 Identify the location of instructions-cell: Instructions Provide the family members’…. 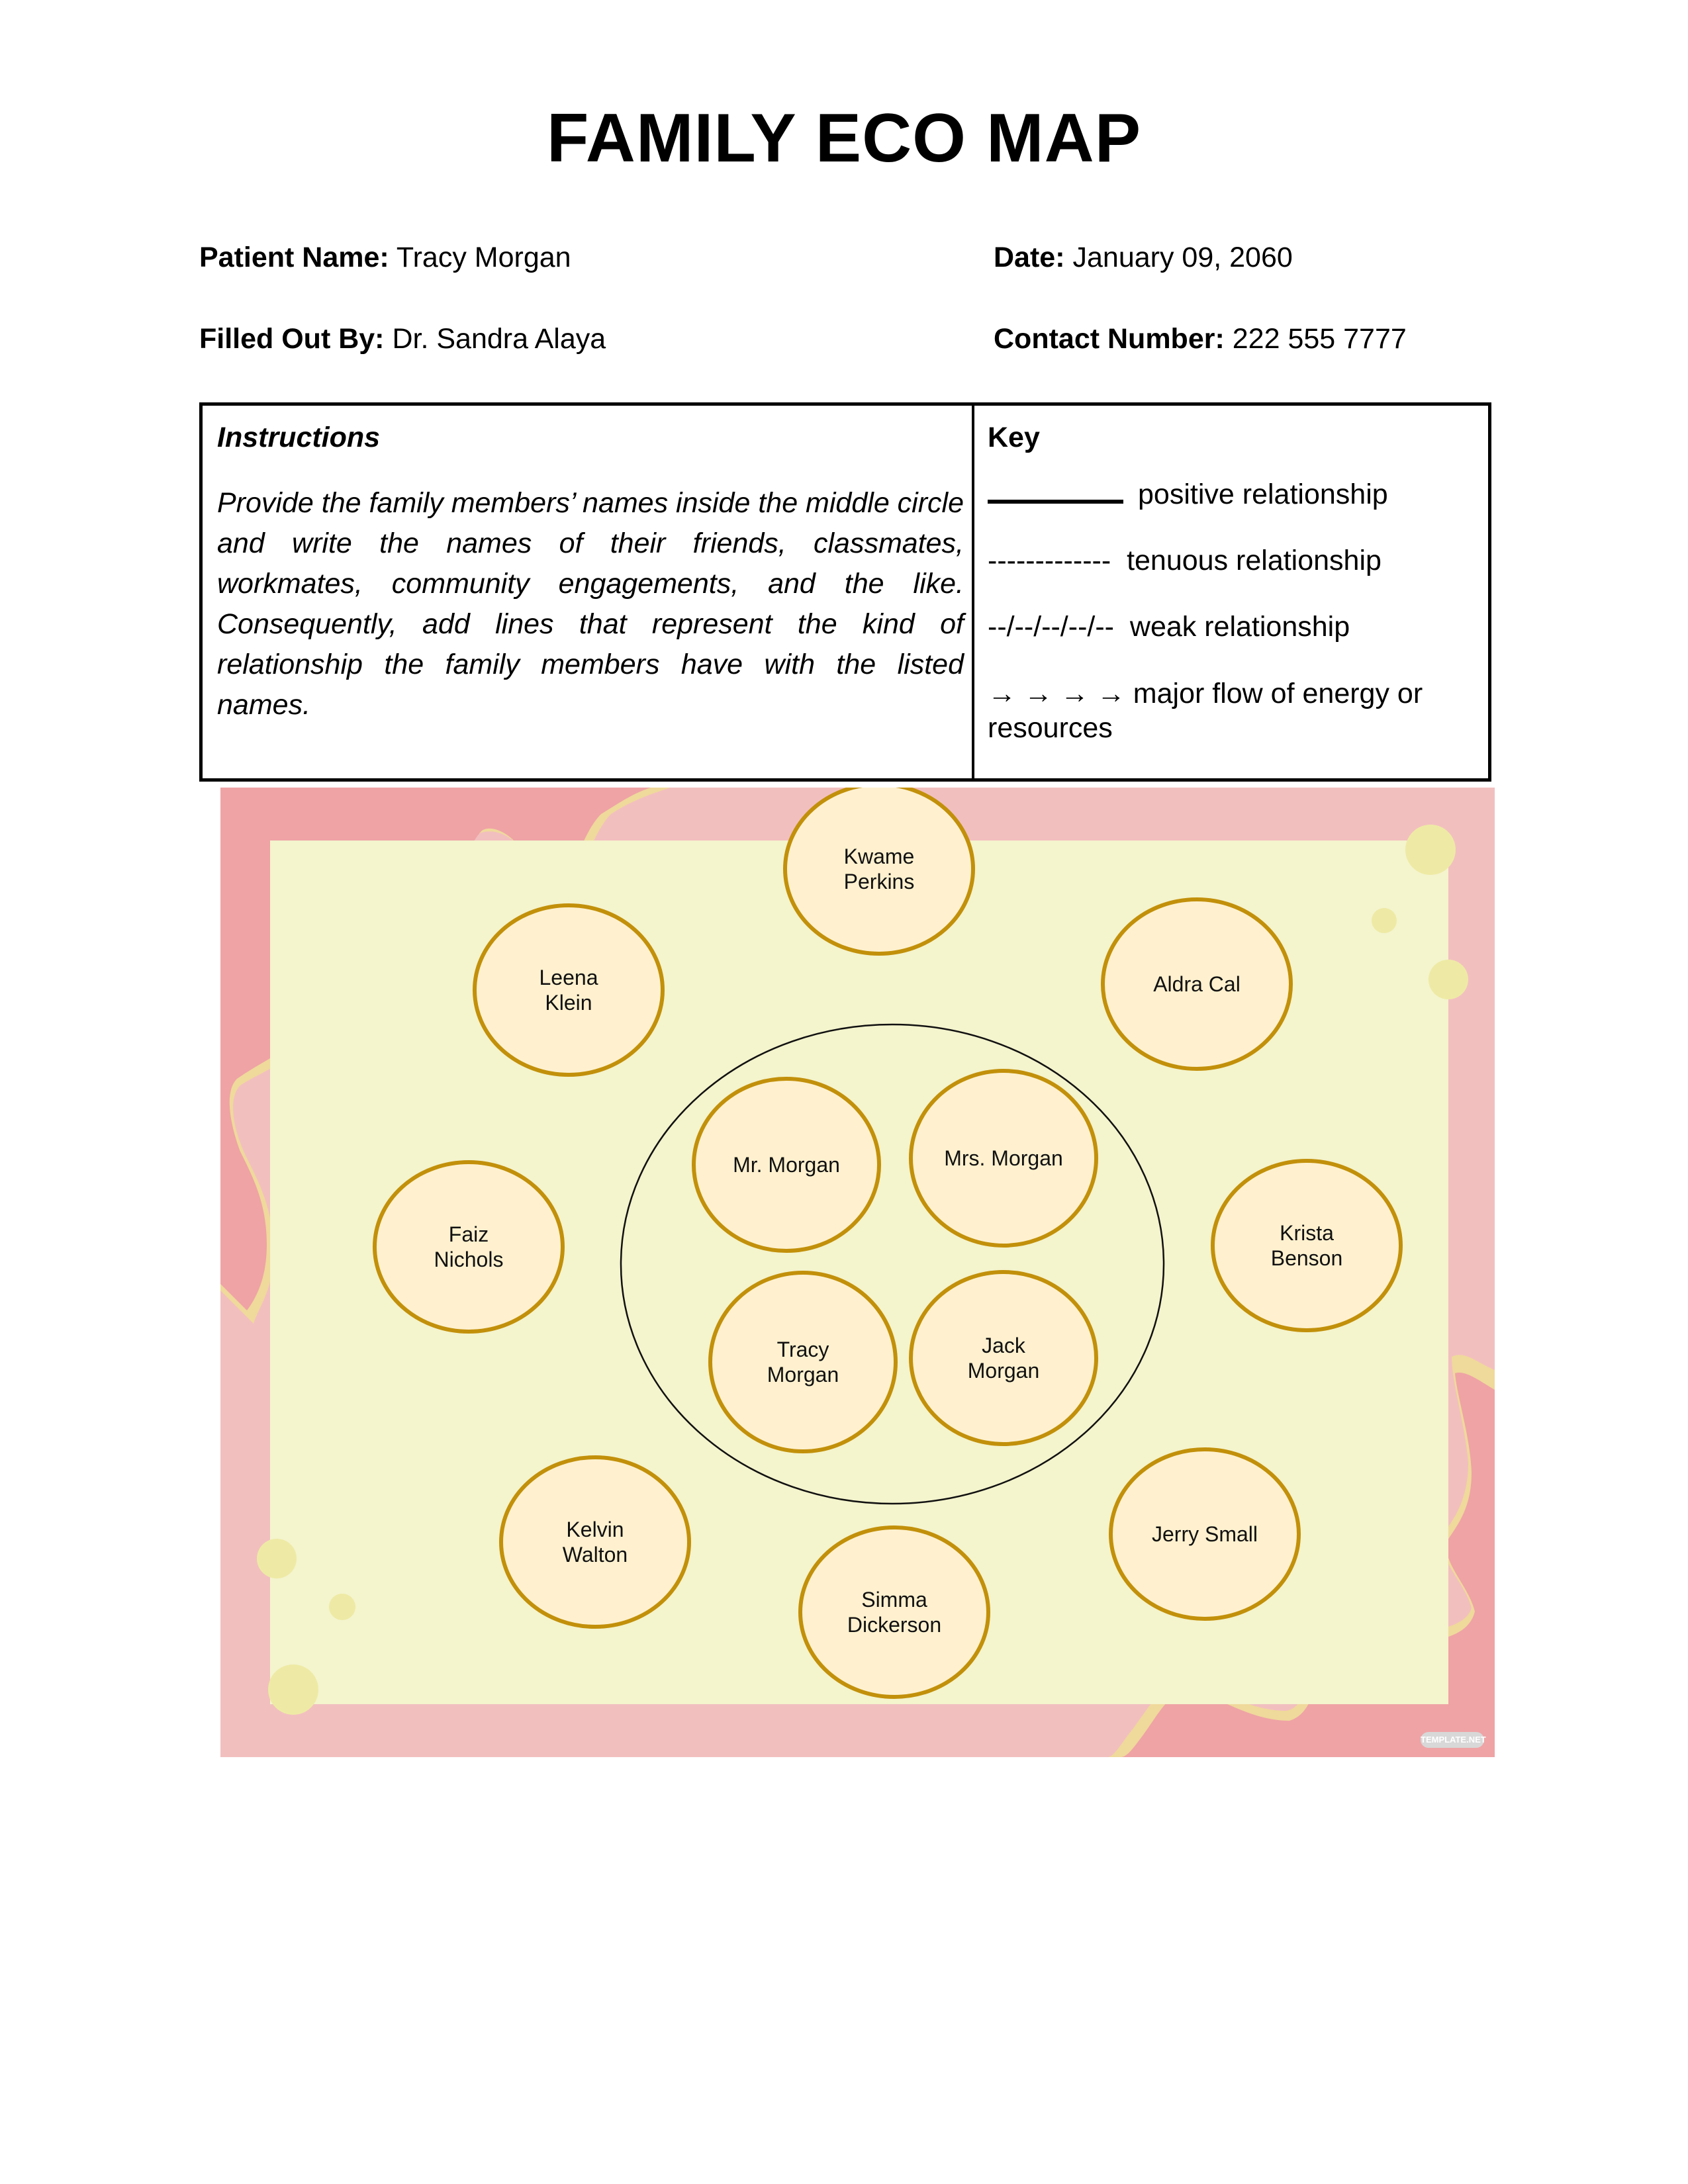
(590, 573).